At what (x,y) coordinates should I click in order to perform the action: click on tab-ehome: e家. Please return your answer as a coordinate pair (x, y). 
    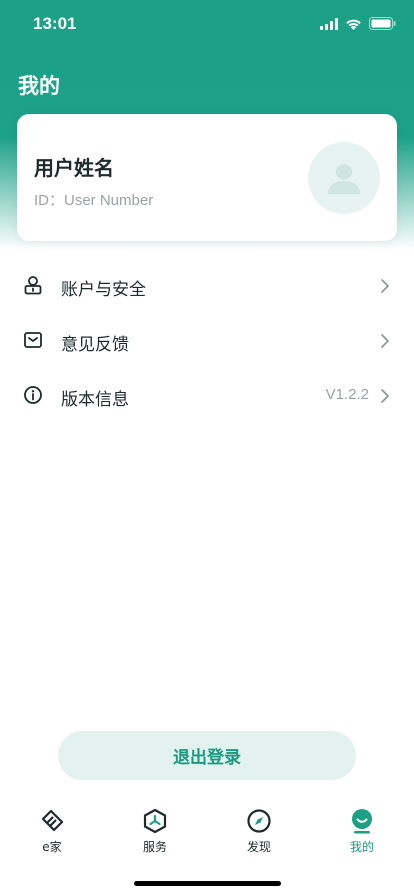
    Looking at the image, I should click on (52, 831).